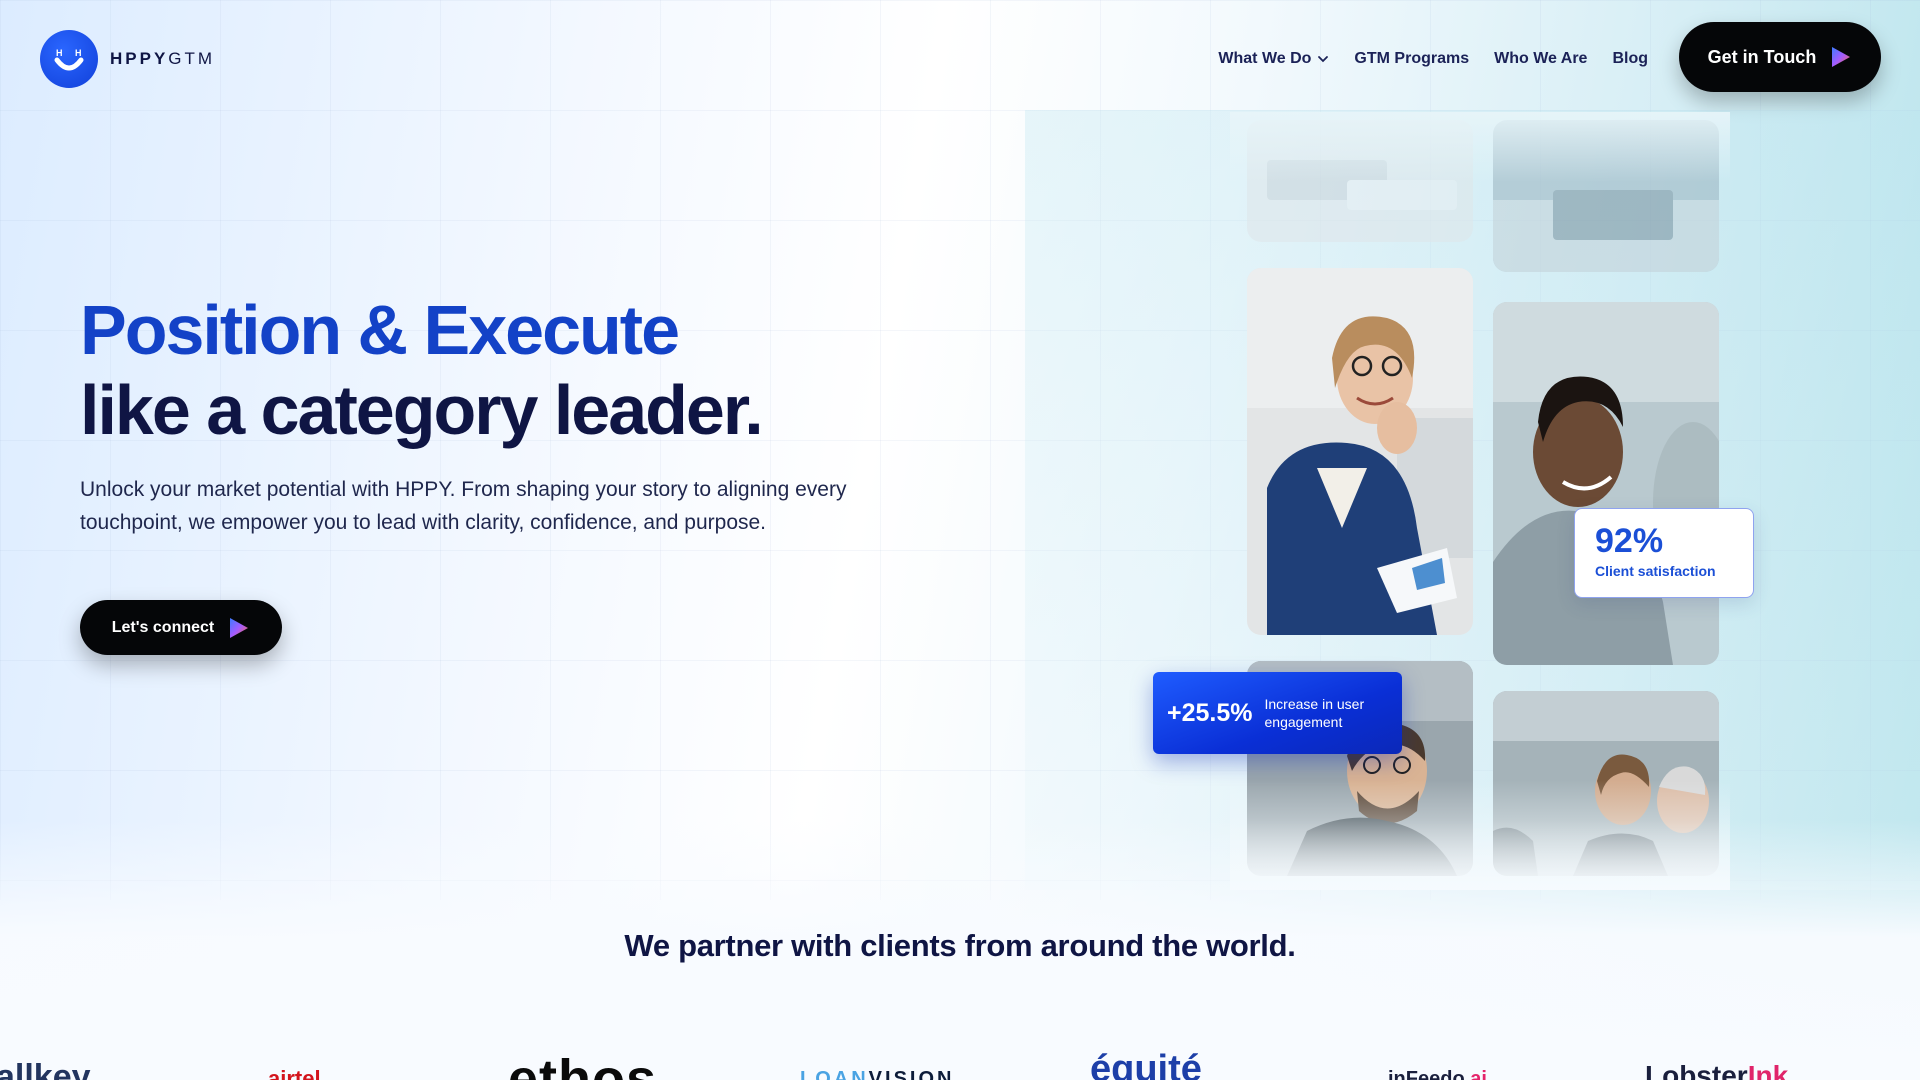  I want to click on satisfaction-label: Client satisfaction, so click(1655, 571).